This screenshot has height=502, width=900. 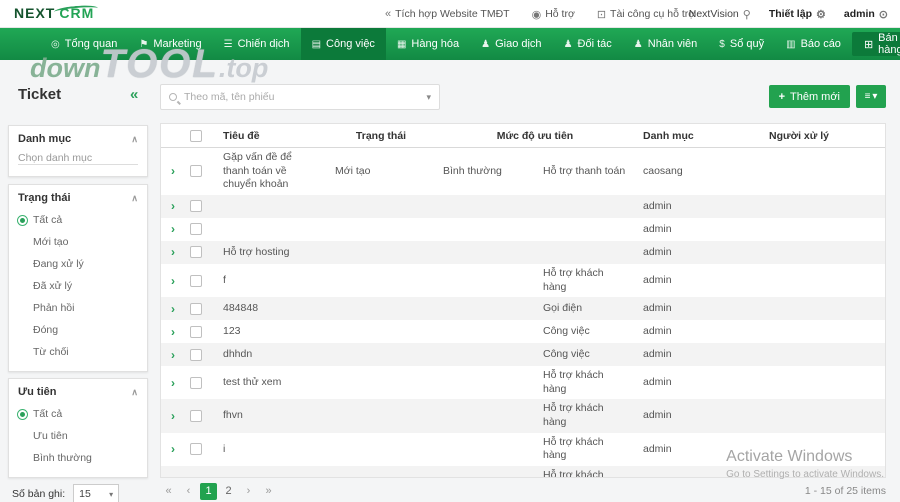 What do you see at coordinates (257, 44) in the screenshot?
I see `nav-item-chien-dich: ☰ Chiến dịch` at bounding box center [257, 44].